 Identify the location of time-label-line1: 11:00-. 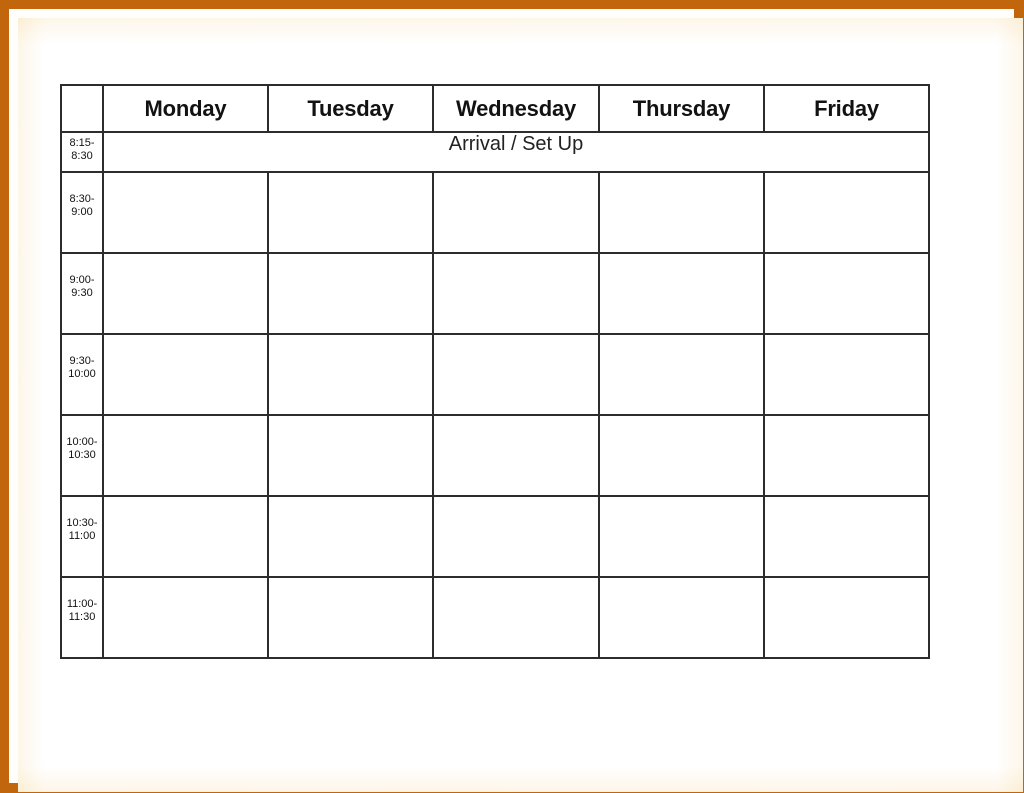
(82, 604).